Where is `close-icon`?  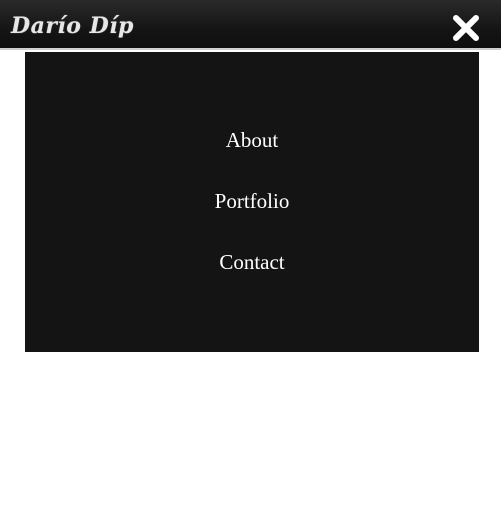
close-icon is located at coordinates (466, 28).